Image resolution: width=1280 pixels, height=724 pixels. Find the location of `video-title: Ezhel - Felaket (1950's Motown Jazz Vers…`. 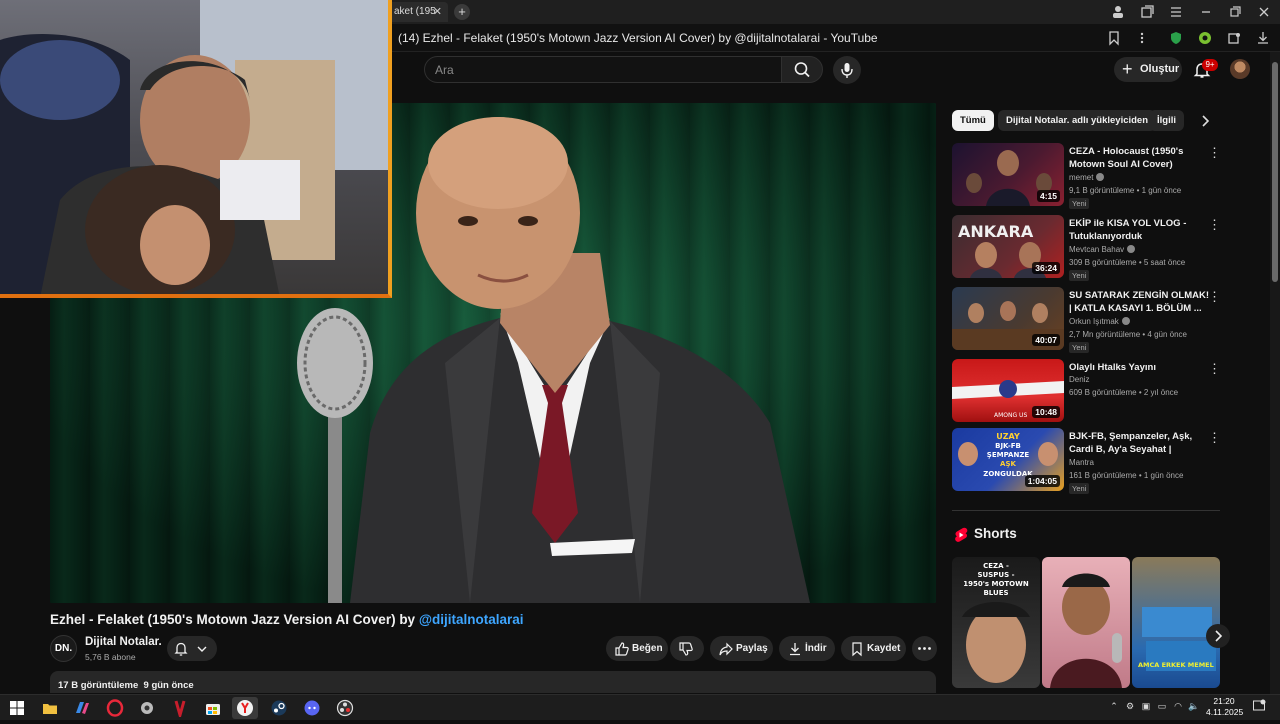

video-title: Ezhel - Felaket (1950's Motown Jazz Vers… is located at coordinates (287, 619).